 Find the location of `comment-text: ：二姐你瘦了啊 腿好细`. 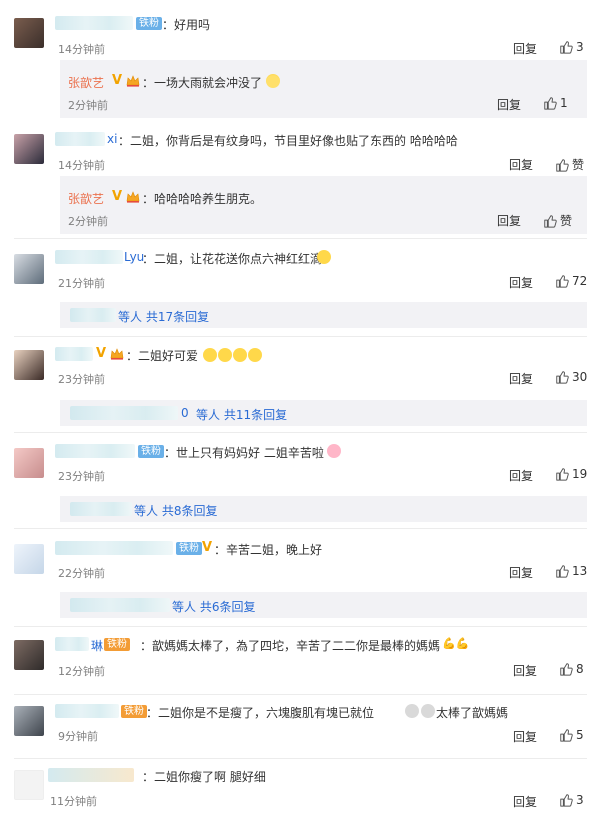

comment-text: ：二姐你瘦了啊 腿好细 is located at coordinates (204, 777).